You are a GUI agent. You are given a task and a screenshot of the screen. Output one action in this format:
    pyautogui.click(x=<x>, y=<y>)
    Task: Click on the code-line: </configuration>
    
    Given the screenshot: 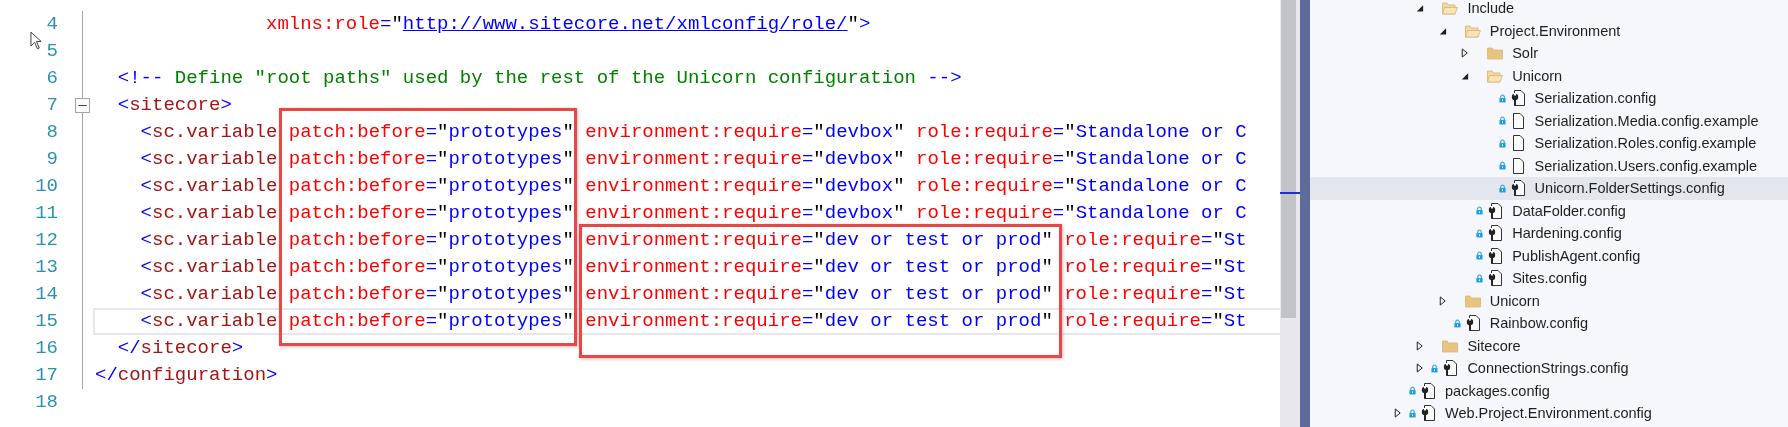 What is the action you would take?
    pyautogui.click(x=186, y=375)
    